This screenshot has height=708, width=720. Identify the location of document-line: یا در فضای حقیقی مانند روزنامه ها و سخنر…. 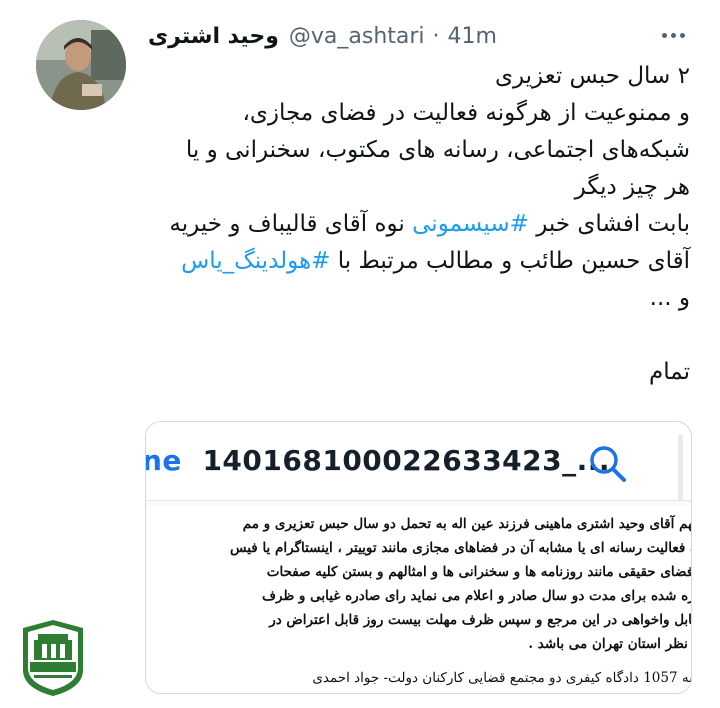
(478, 572).